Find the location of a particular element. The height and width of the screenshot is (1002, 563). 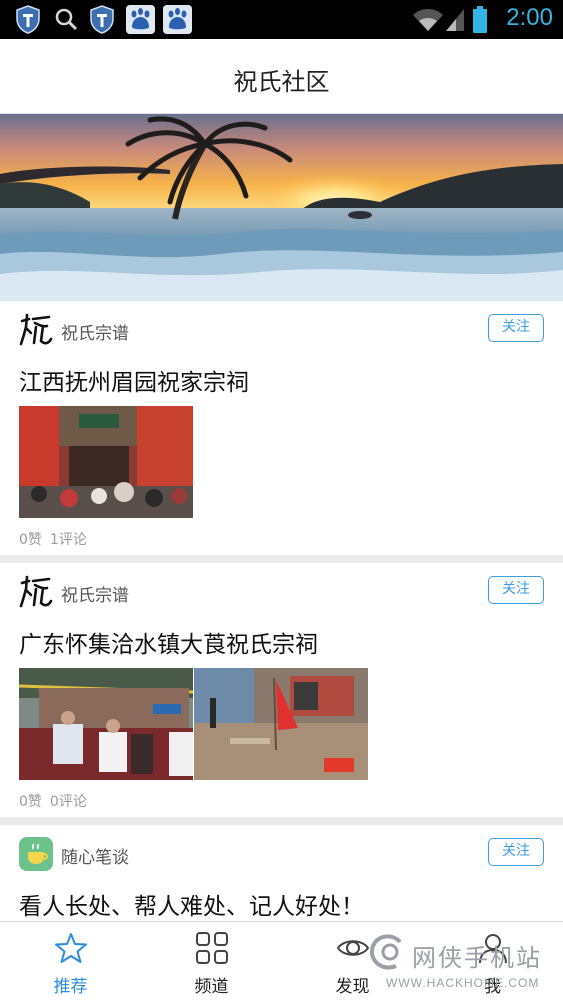

nav-tab-channels: 频道 is located at coordinates (211, 962).